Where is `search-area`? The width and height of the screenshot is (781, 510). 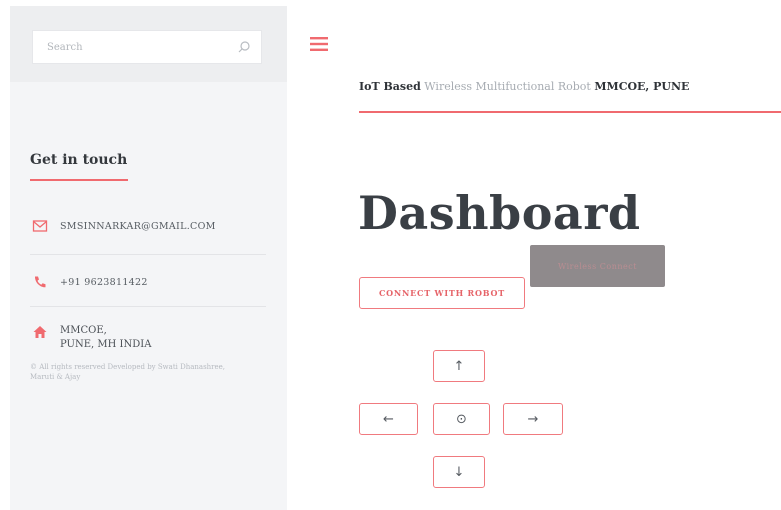
search-area is located at coordinates (148, 44).